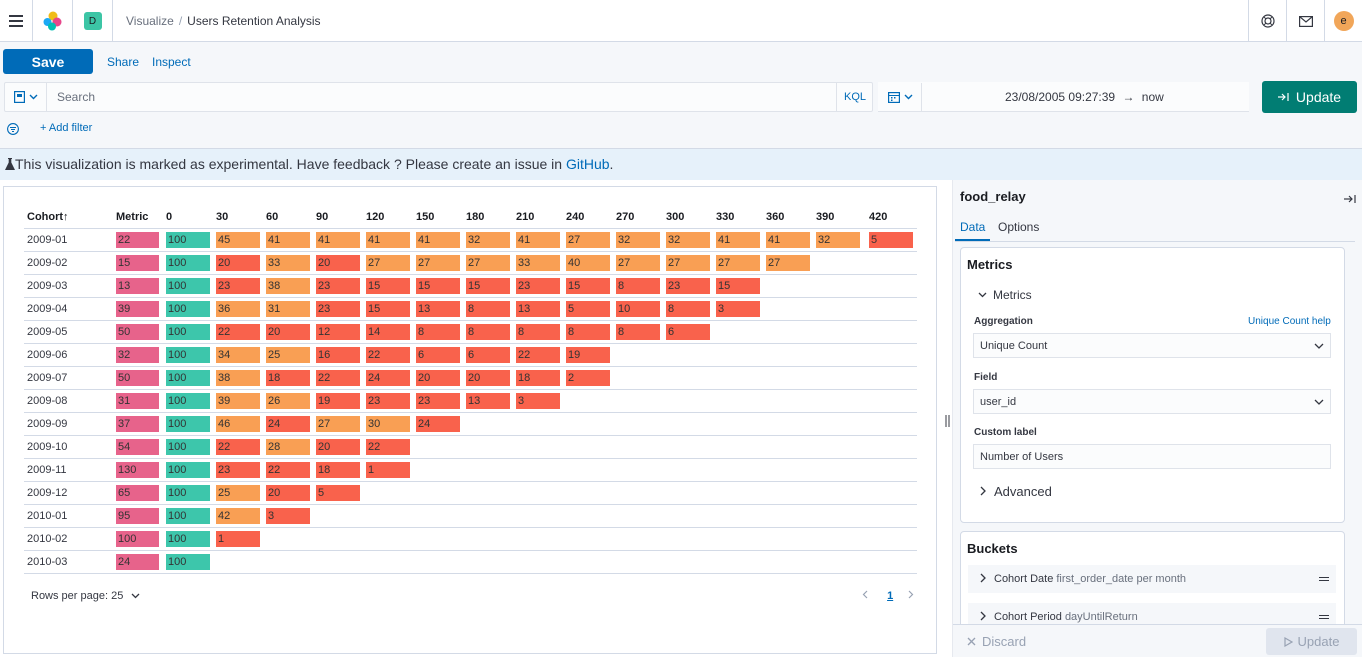  I want to click on inspect-link: Inspect, so click(171, 62).